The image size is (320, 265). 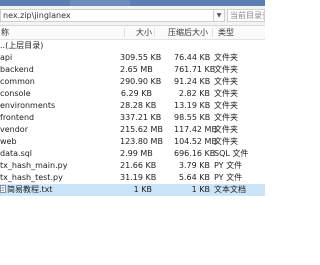 I want to click on file-packed-size: 1 KB, so click(x=200, y=189).